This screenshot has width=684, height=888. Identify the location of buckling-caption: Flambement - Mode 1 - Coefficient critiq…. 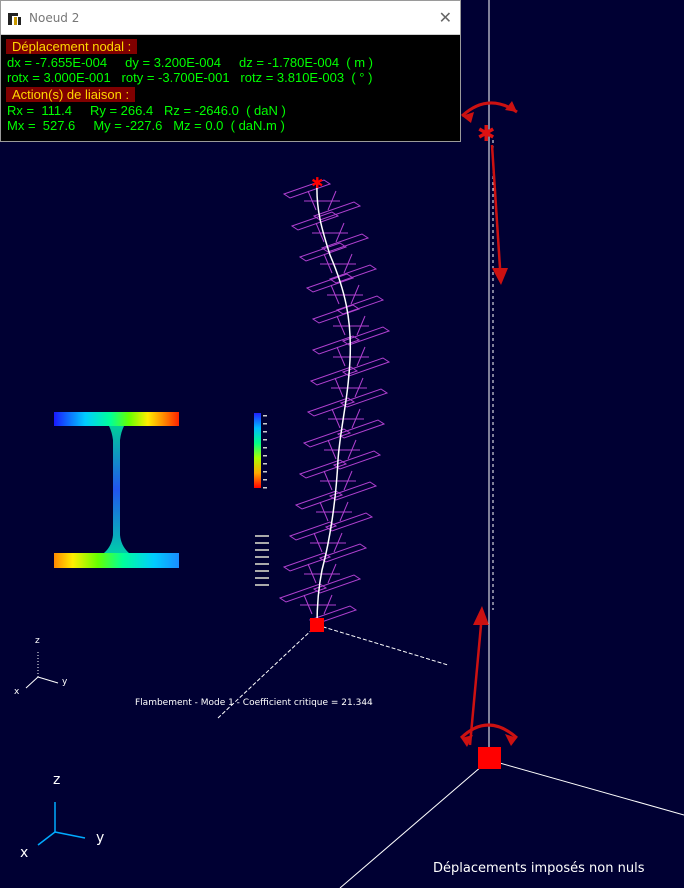
(254, 703).